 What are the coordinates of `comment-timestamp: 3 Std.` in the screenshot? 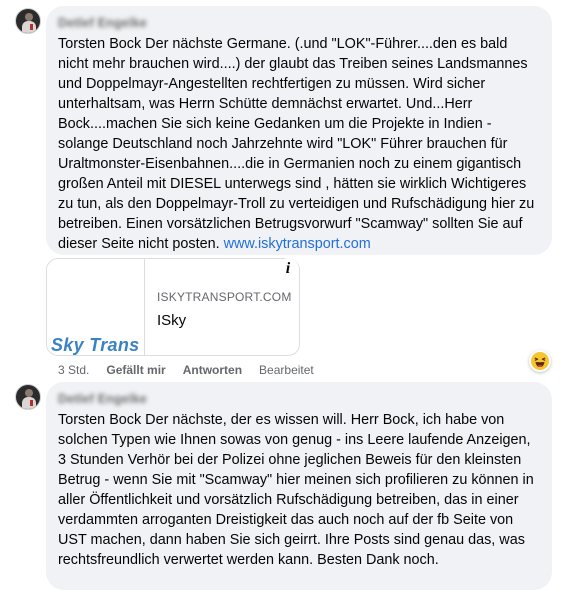 It's located at (73, 370).